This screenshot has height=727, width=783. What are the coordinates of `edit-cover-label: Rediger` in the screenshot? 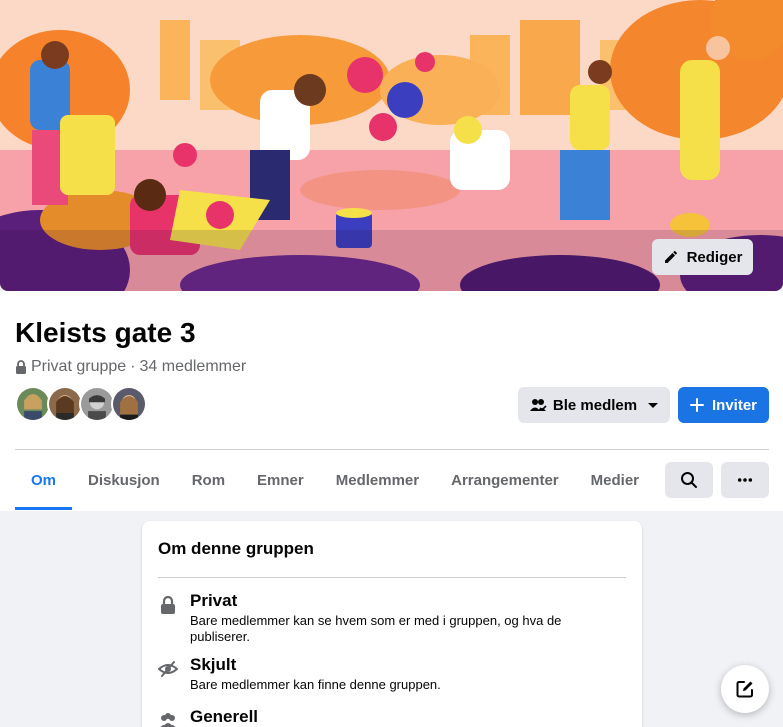 It's located at (714, 257).